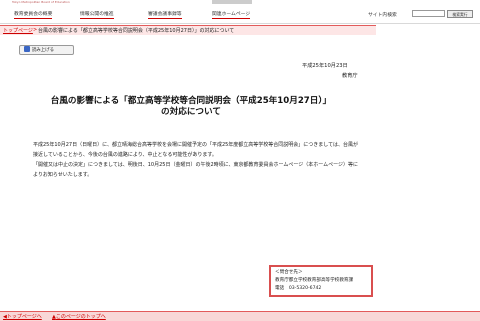 The image size is (480, 321). I want to click on footer-page-top-link: ▲このページのトップへ, so click(79, 316).